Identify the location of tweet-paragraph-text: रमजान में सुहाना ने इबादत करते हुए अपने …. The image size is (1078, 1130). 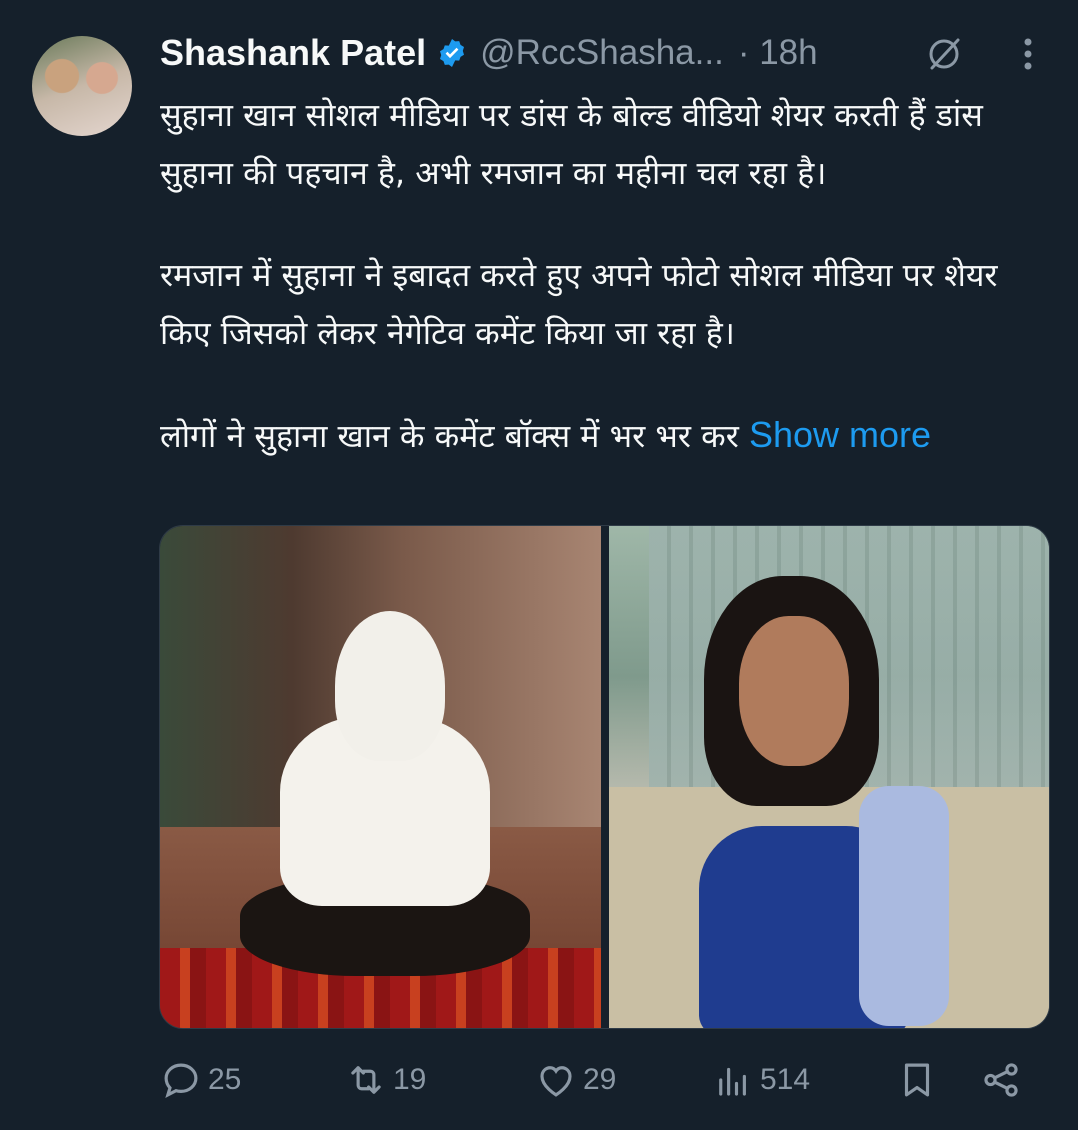
(579, 304).